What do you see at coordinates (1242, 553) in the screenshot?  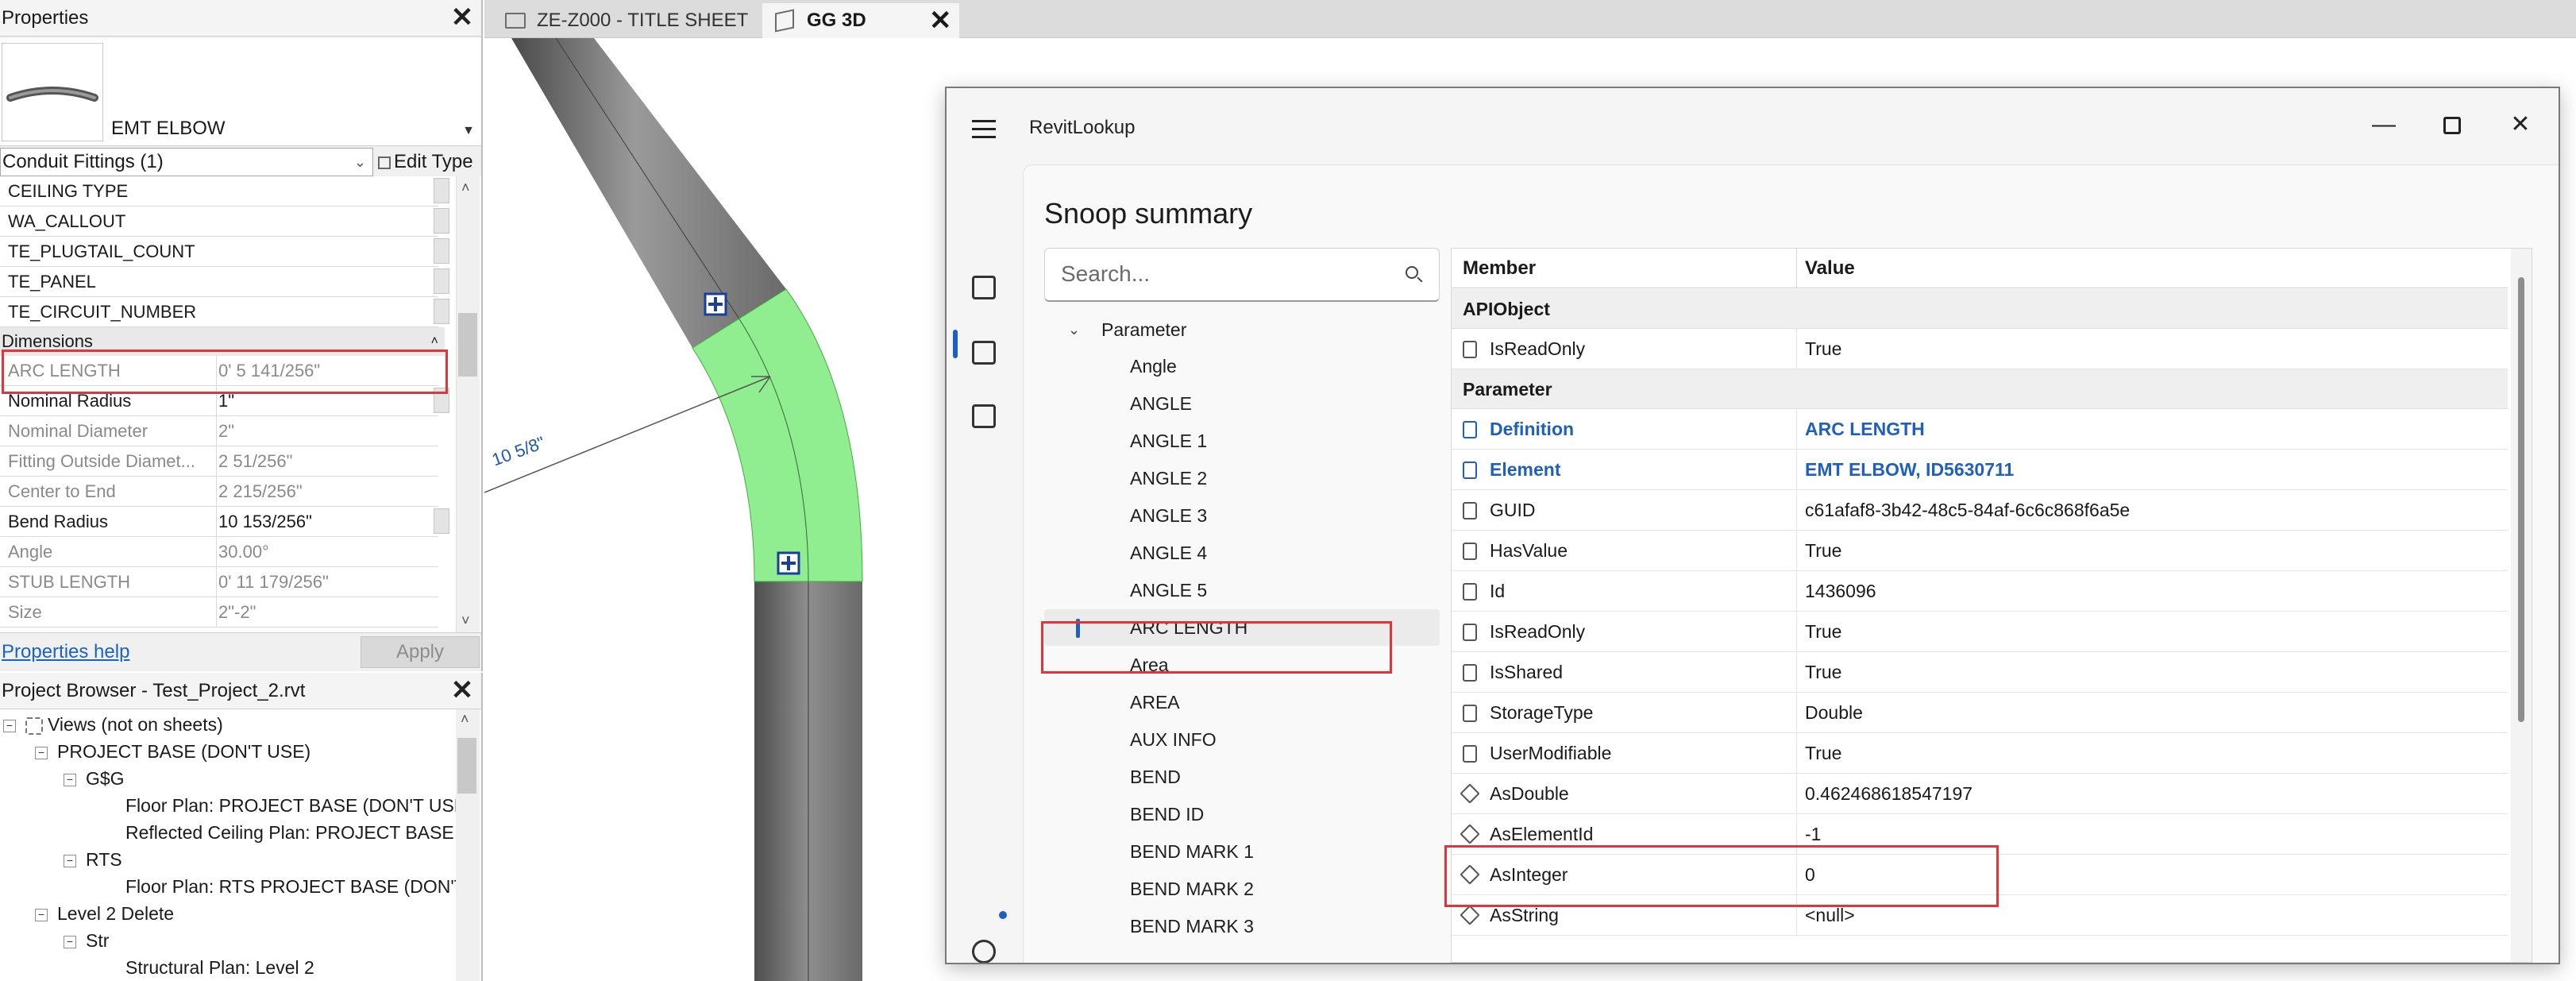 I see `tree-item: ANGLE 4` at bounding box center [1242, 553].